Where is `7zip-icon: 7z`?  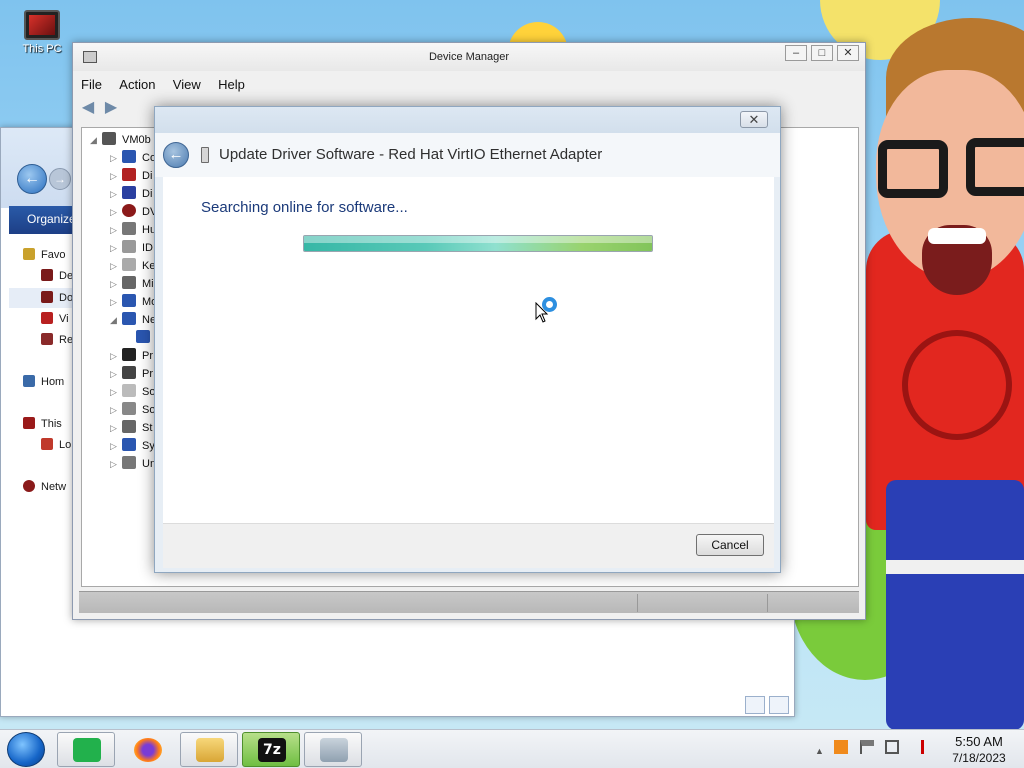 7zip-icon: 7z is located at coordinates (272, 750).